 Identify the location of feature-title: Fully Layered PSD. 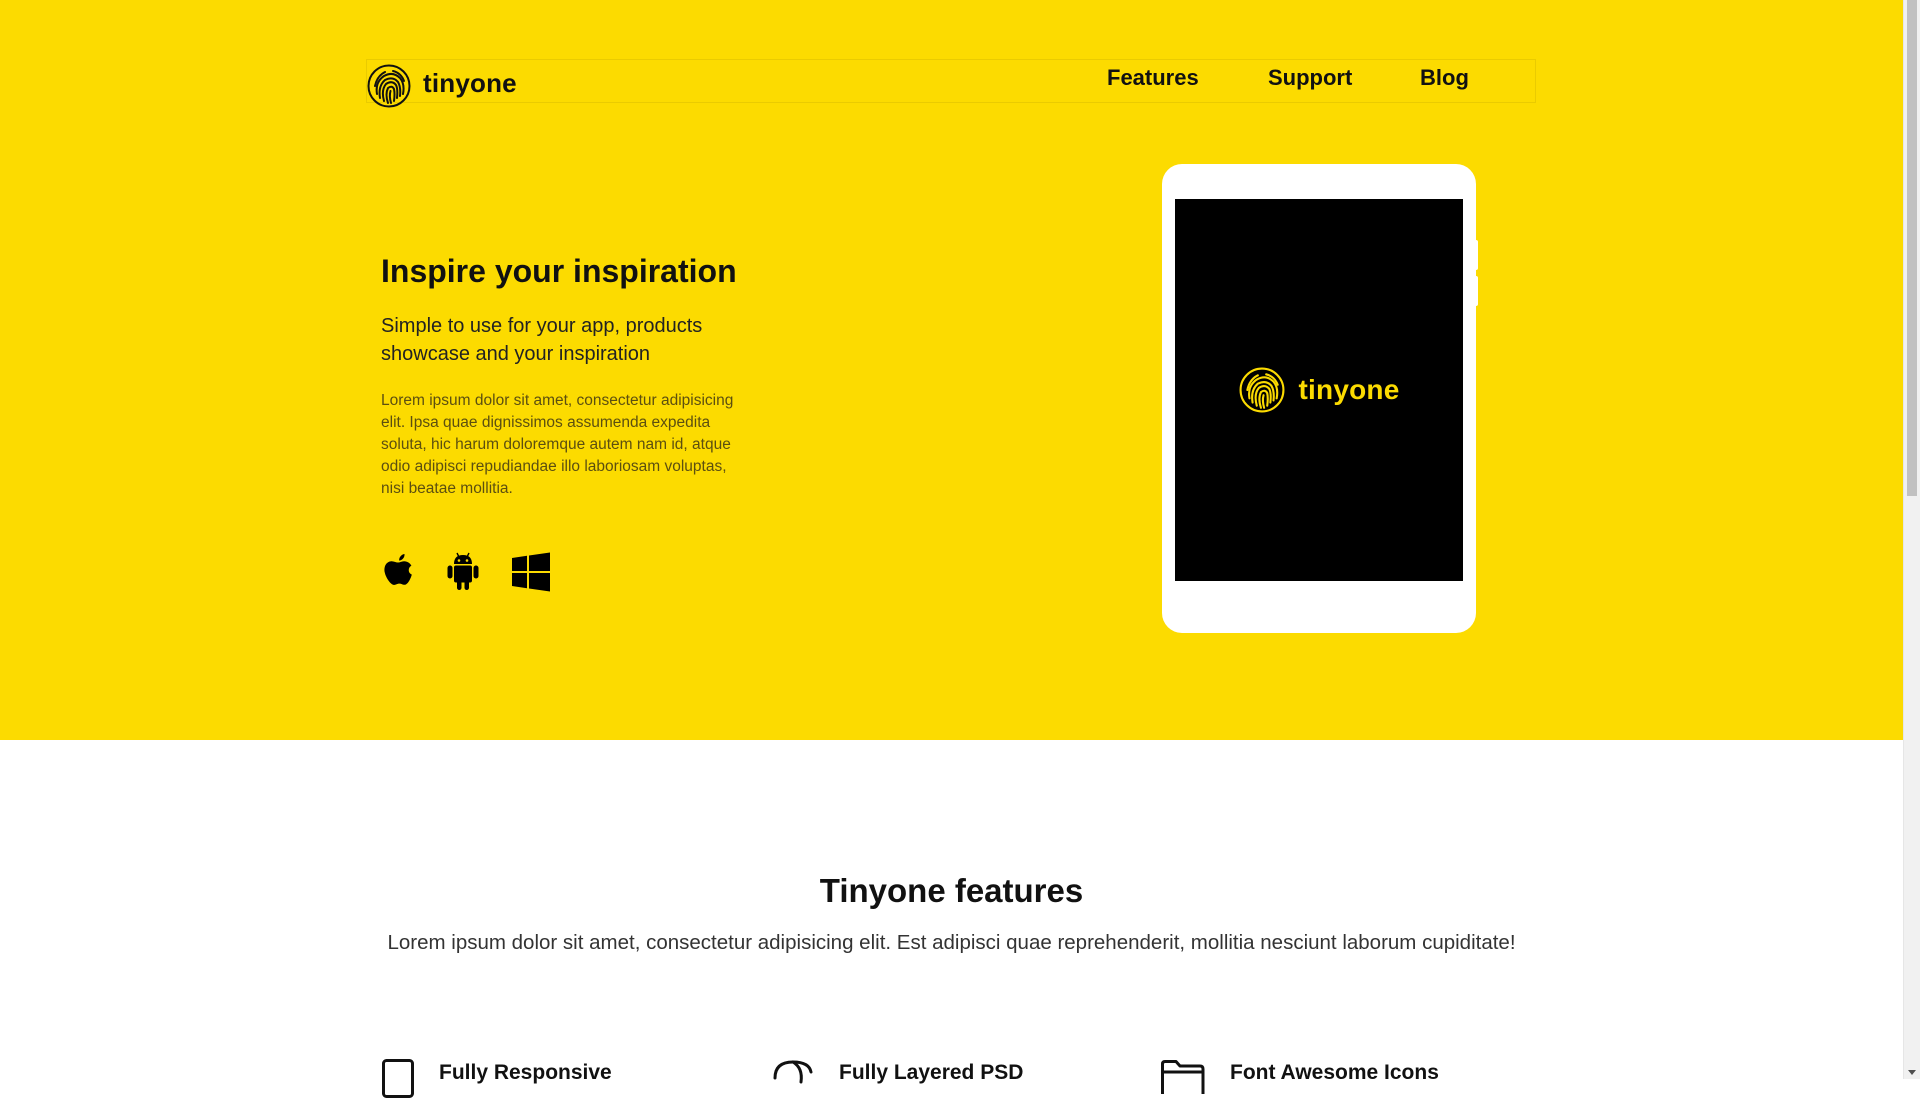
(931, 1072).